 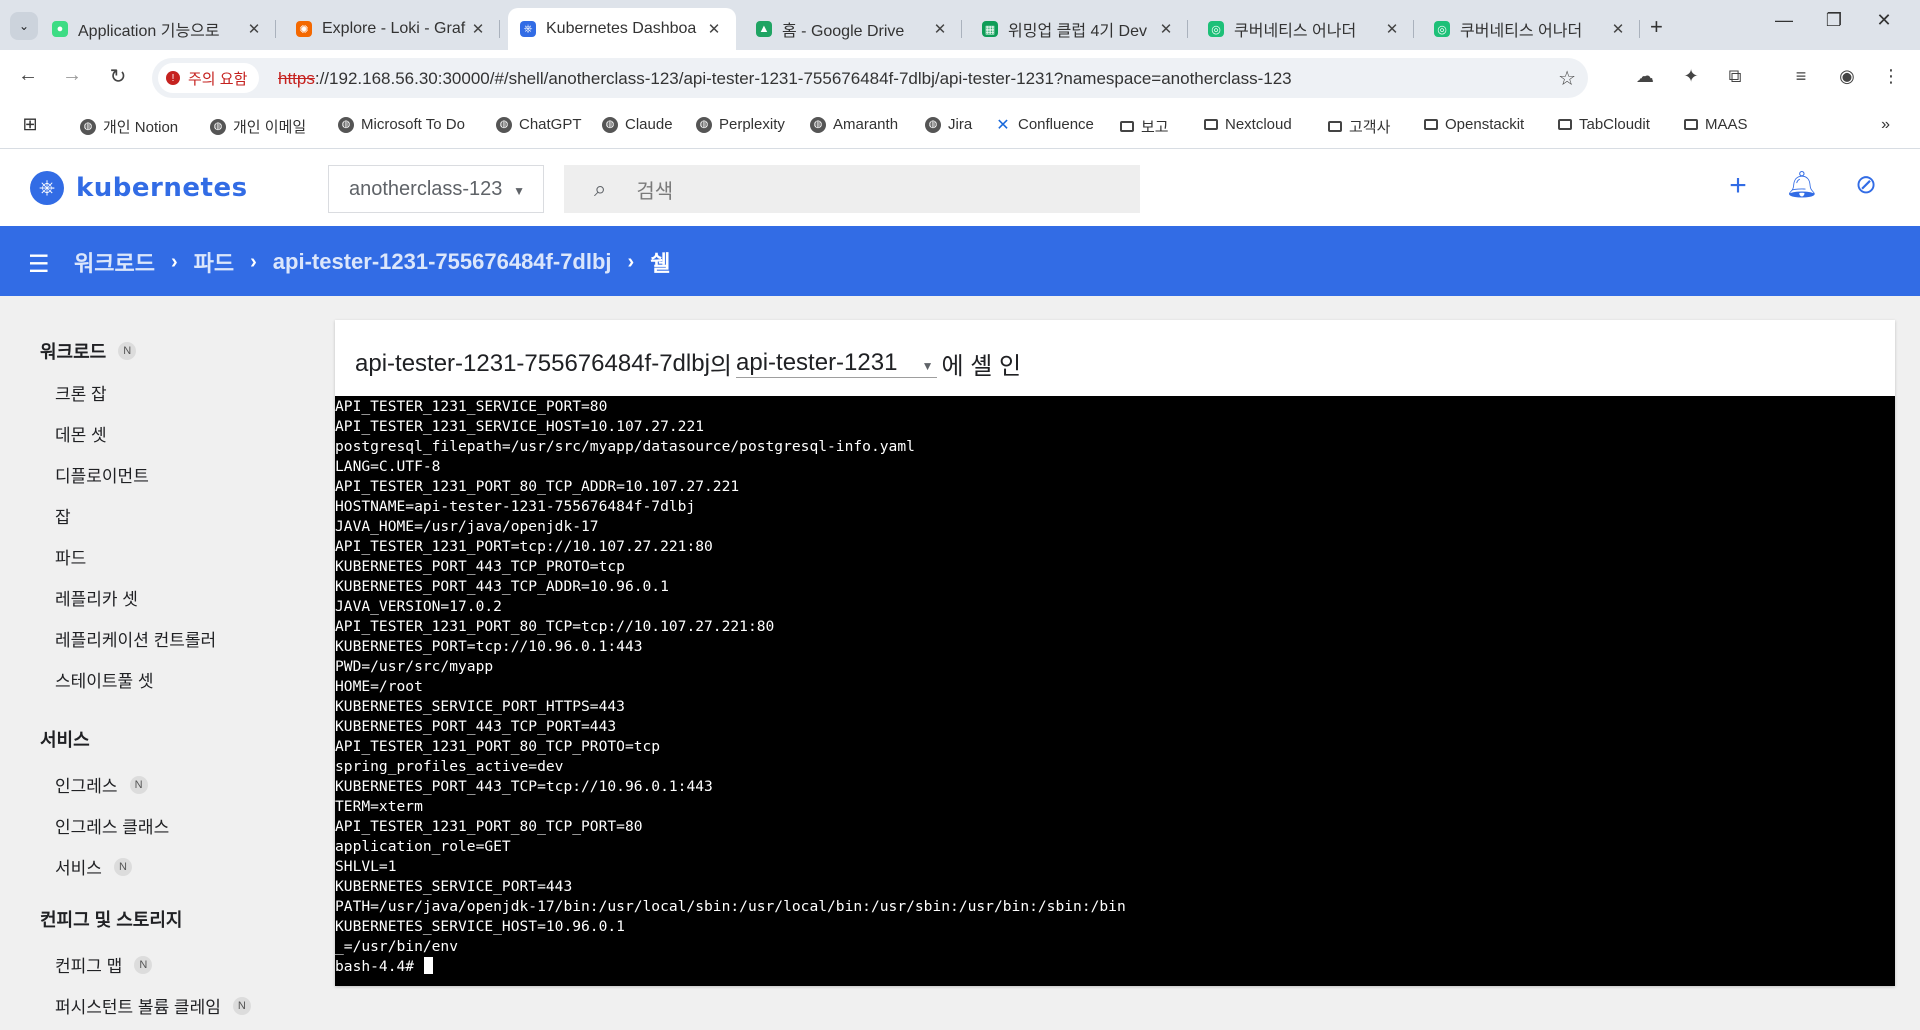 What do you see at coordinates (1079, 29) in the screenshot?
I see `browser-tab: ▦ 위밍업 클럽 4기 Dev ✕` at bounding box center [1079, 29].